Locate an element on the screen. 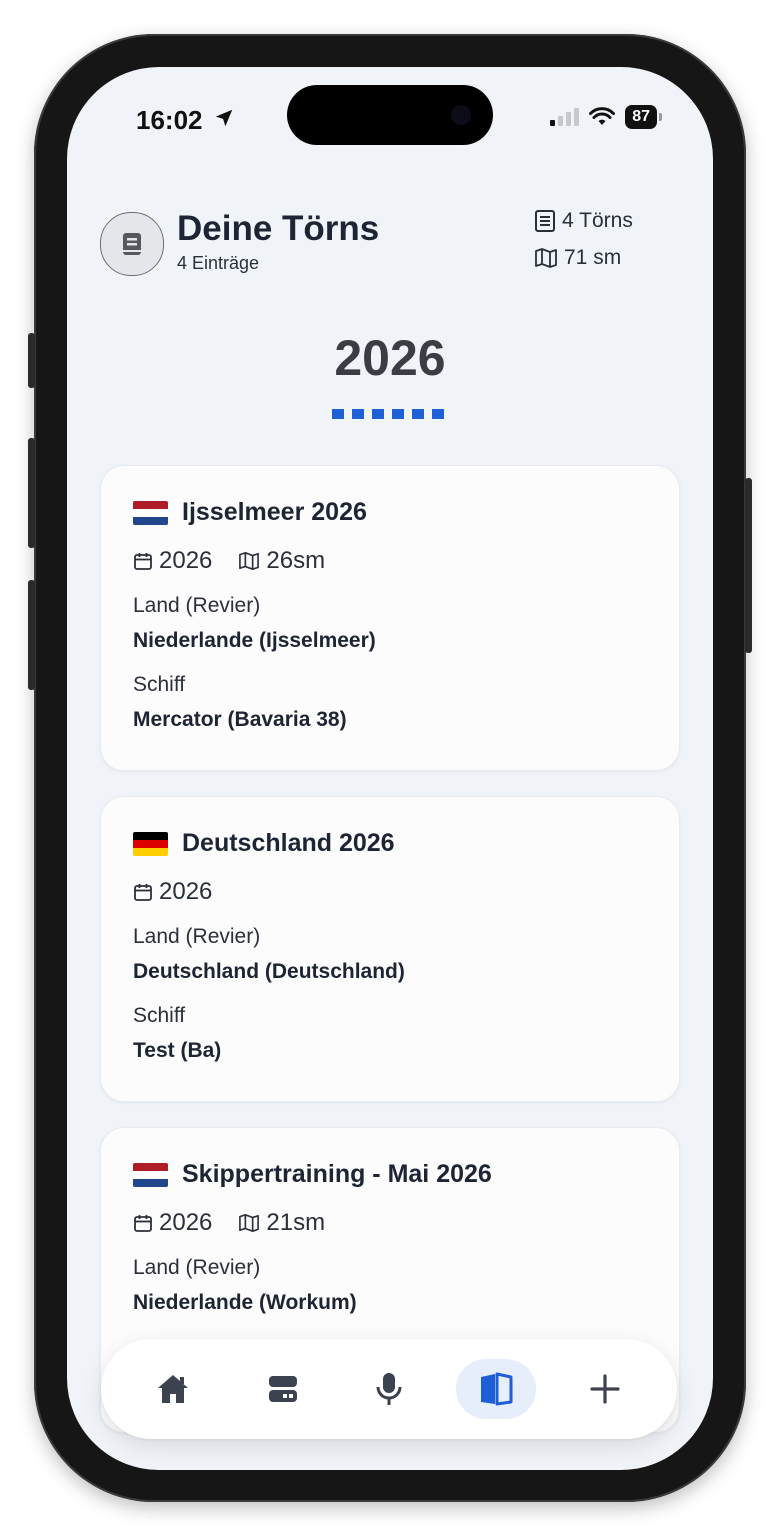 The width and height of the screenshot is (780, 1537). stat-distance: 71 sm is located at coordinates (577, 258).